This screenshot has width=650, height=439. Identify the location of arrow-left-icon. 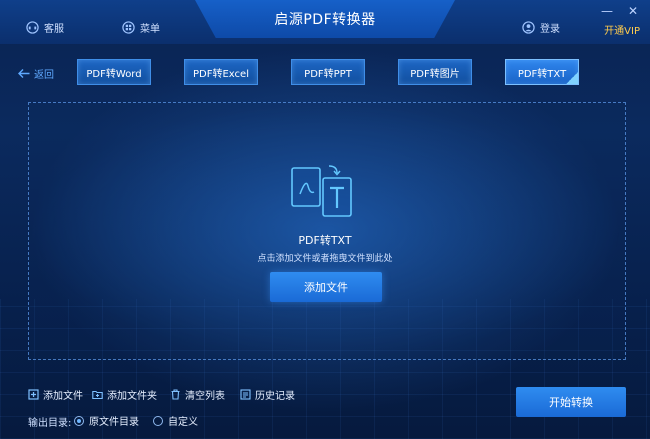
(24, 73).